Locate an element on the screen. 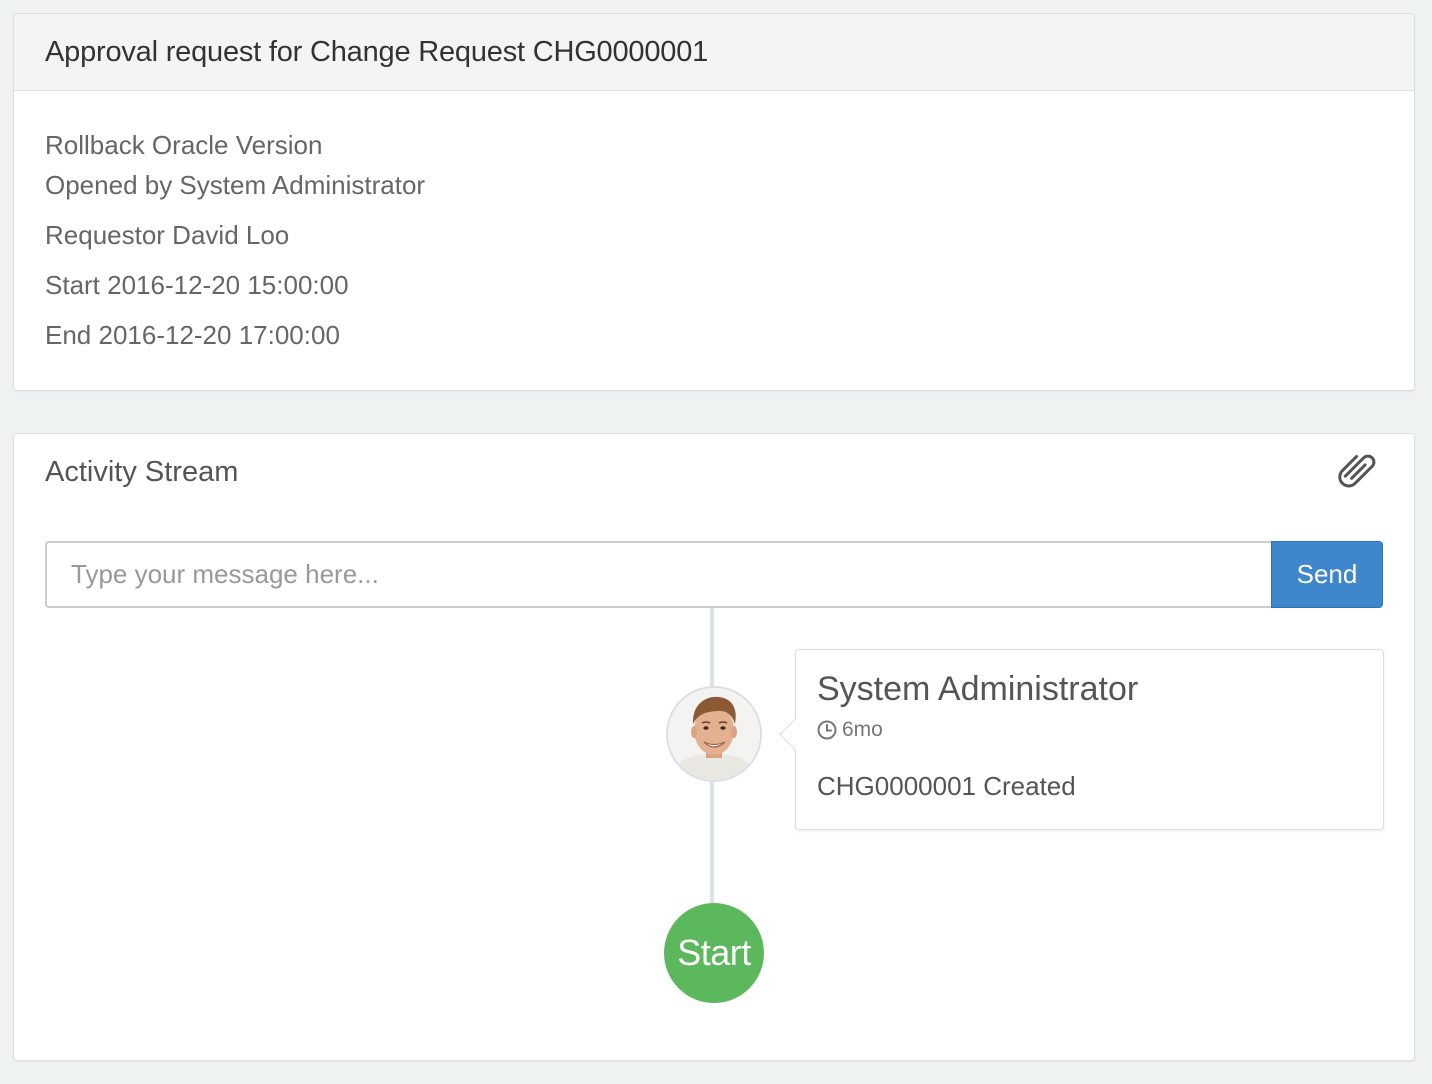 This screenshot has height=1084, width=1432. entry-timestamp: 6mo is located at coordinates (850, 730).